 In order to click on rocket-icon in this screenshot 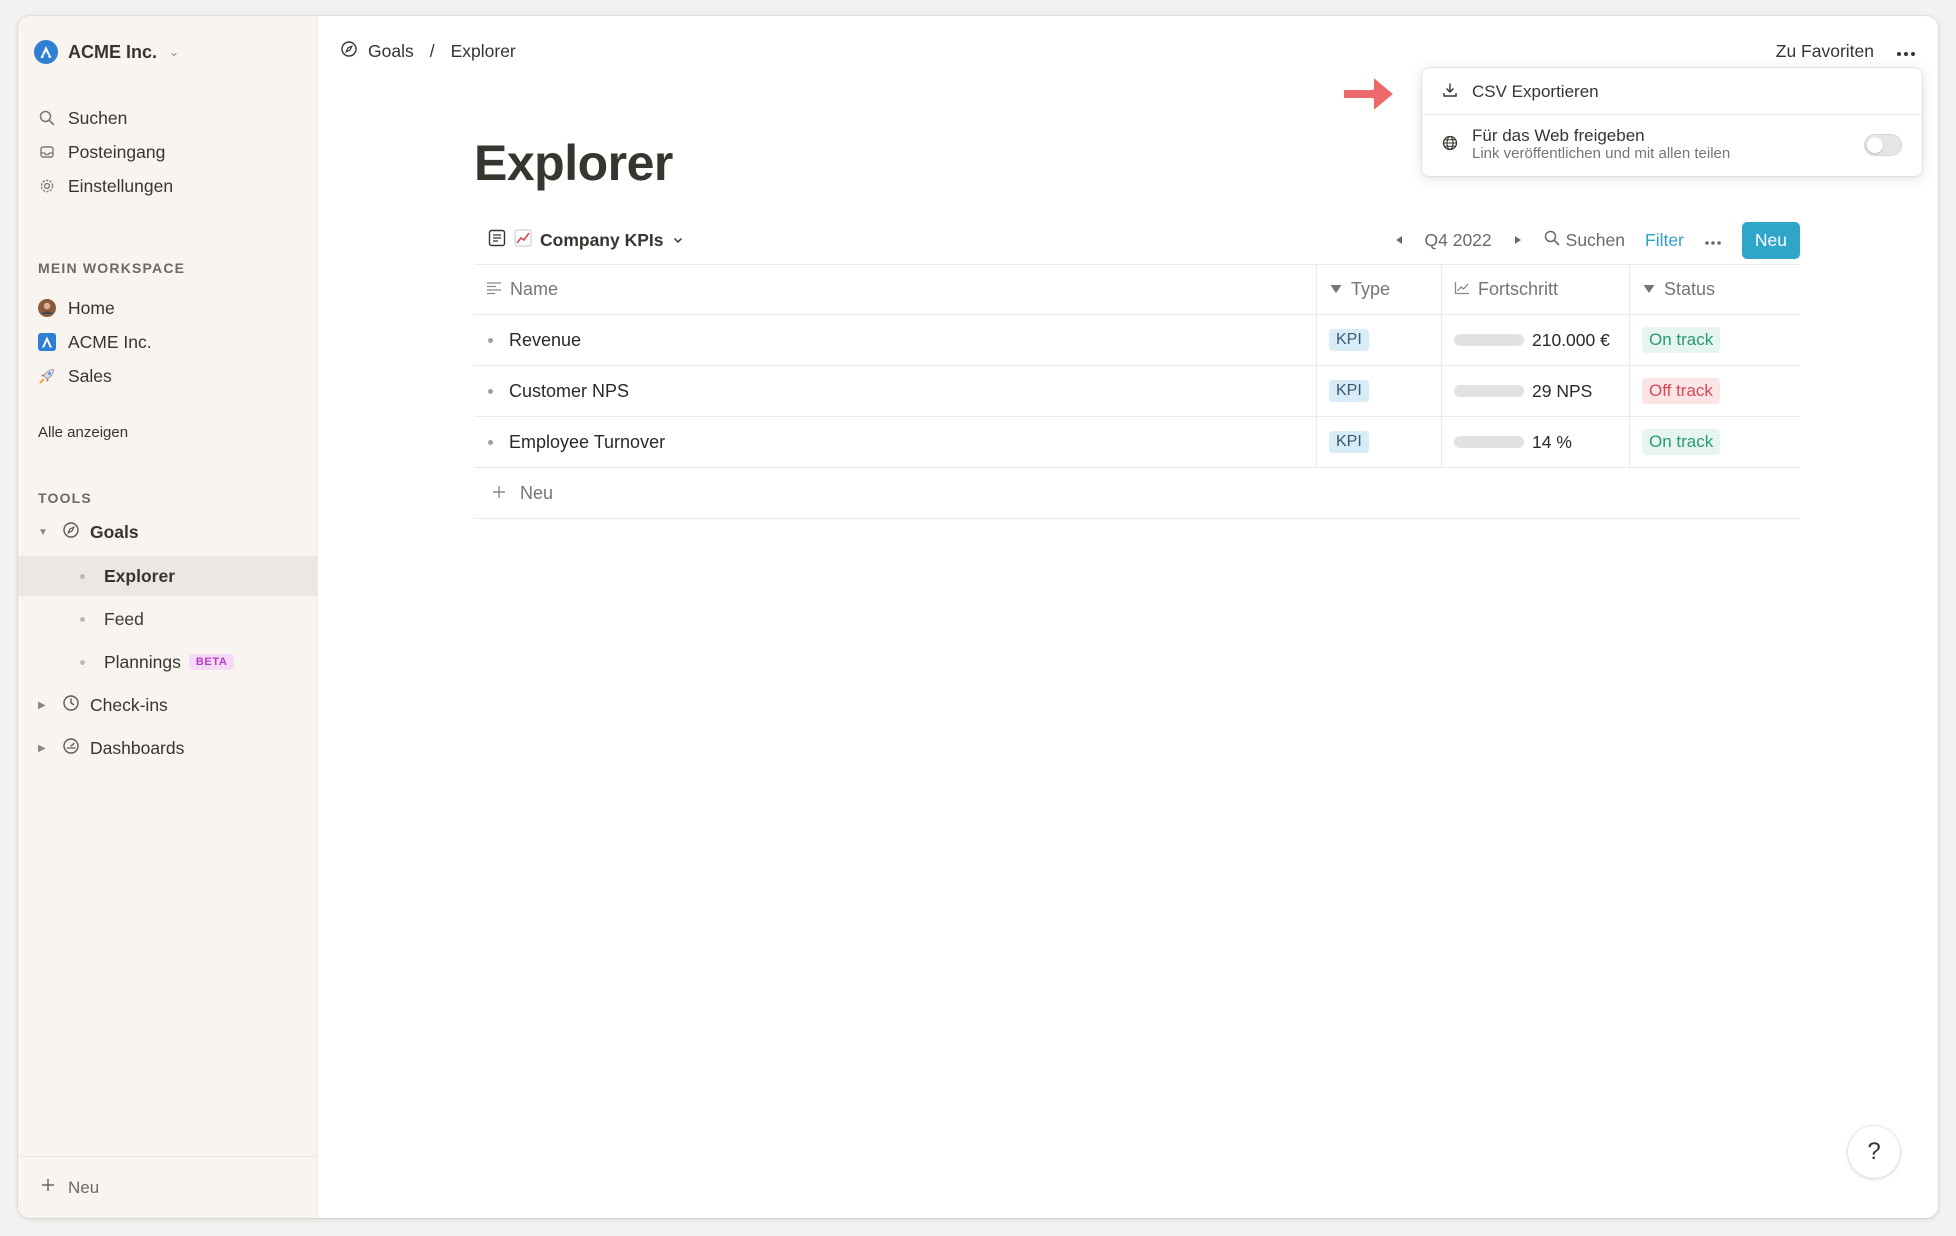, I will do `click(47, 376)`.